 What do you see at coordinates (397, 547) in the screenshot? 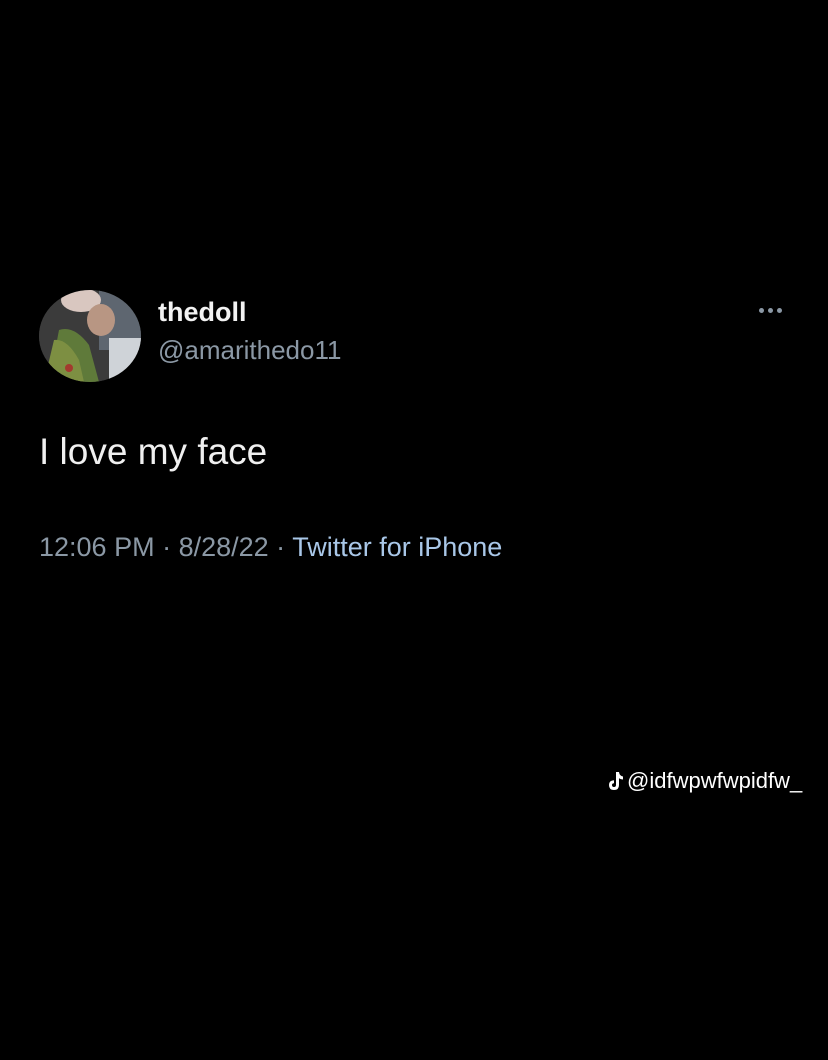
I see `tweet-source-link: Twitter for iPhone` at bounding box center [397, 547].